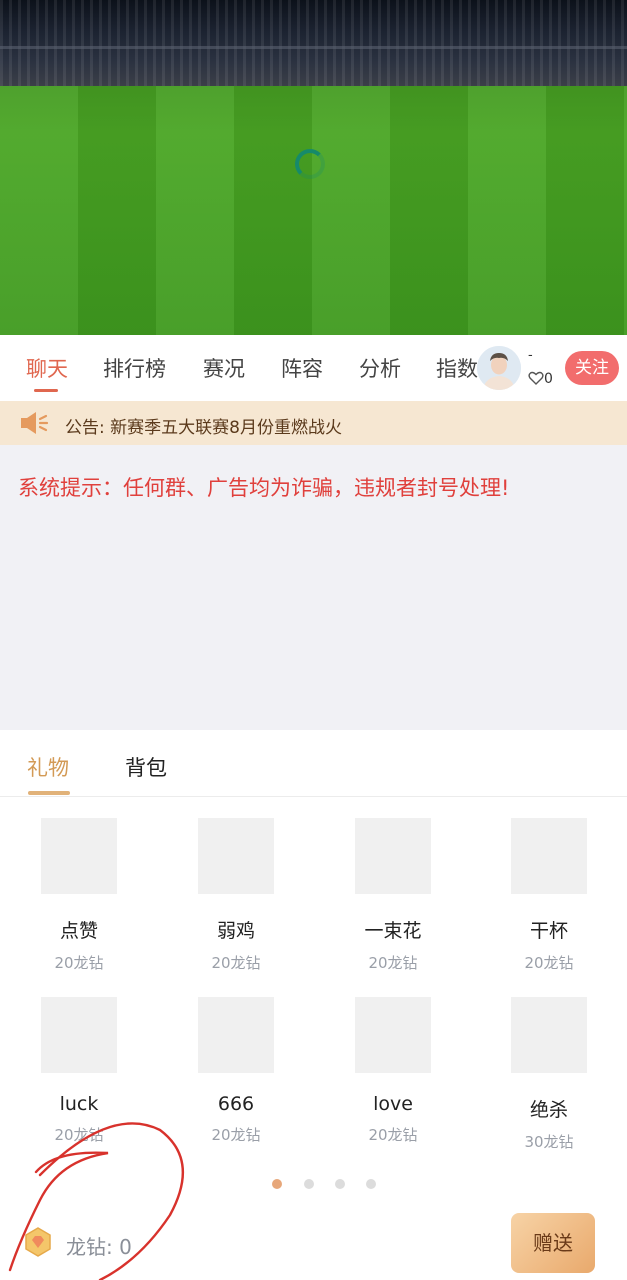 The height and width of the screenshot is (1280, 627). I want to click on announcement-text: 公告: 新赛季五大联赛8月份重燃战火, so click(203, 428).